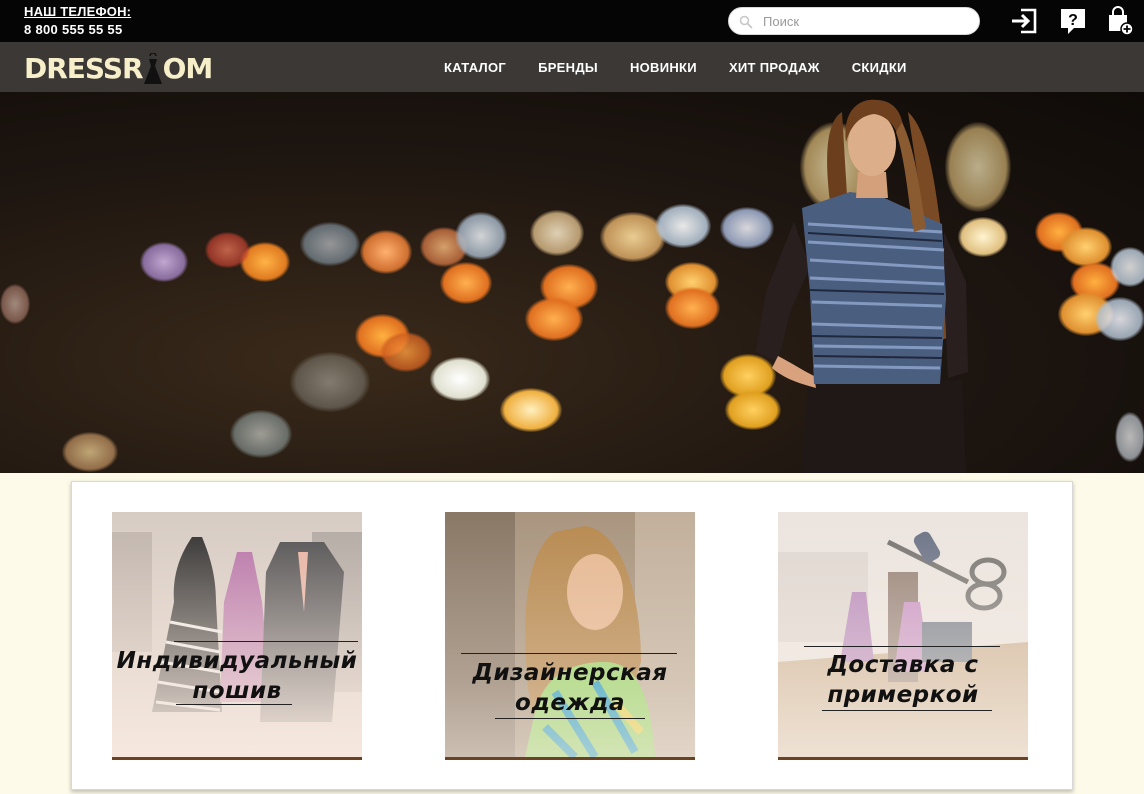  I want to click on phone-block: НАШ ТЕЛЕФОН: 8 800 555 55 55, so click(77, 22).